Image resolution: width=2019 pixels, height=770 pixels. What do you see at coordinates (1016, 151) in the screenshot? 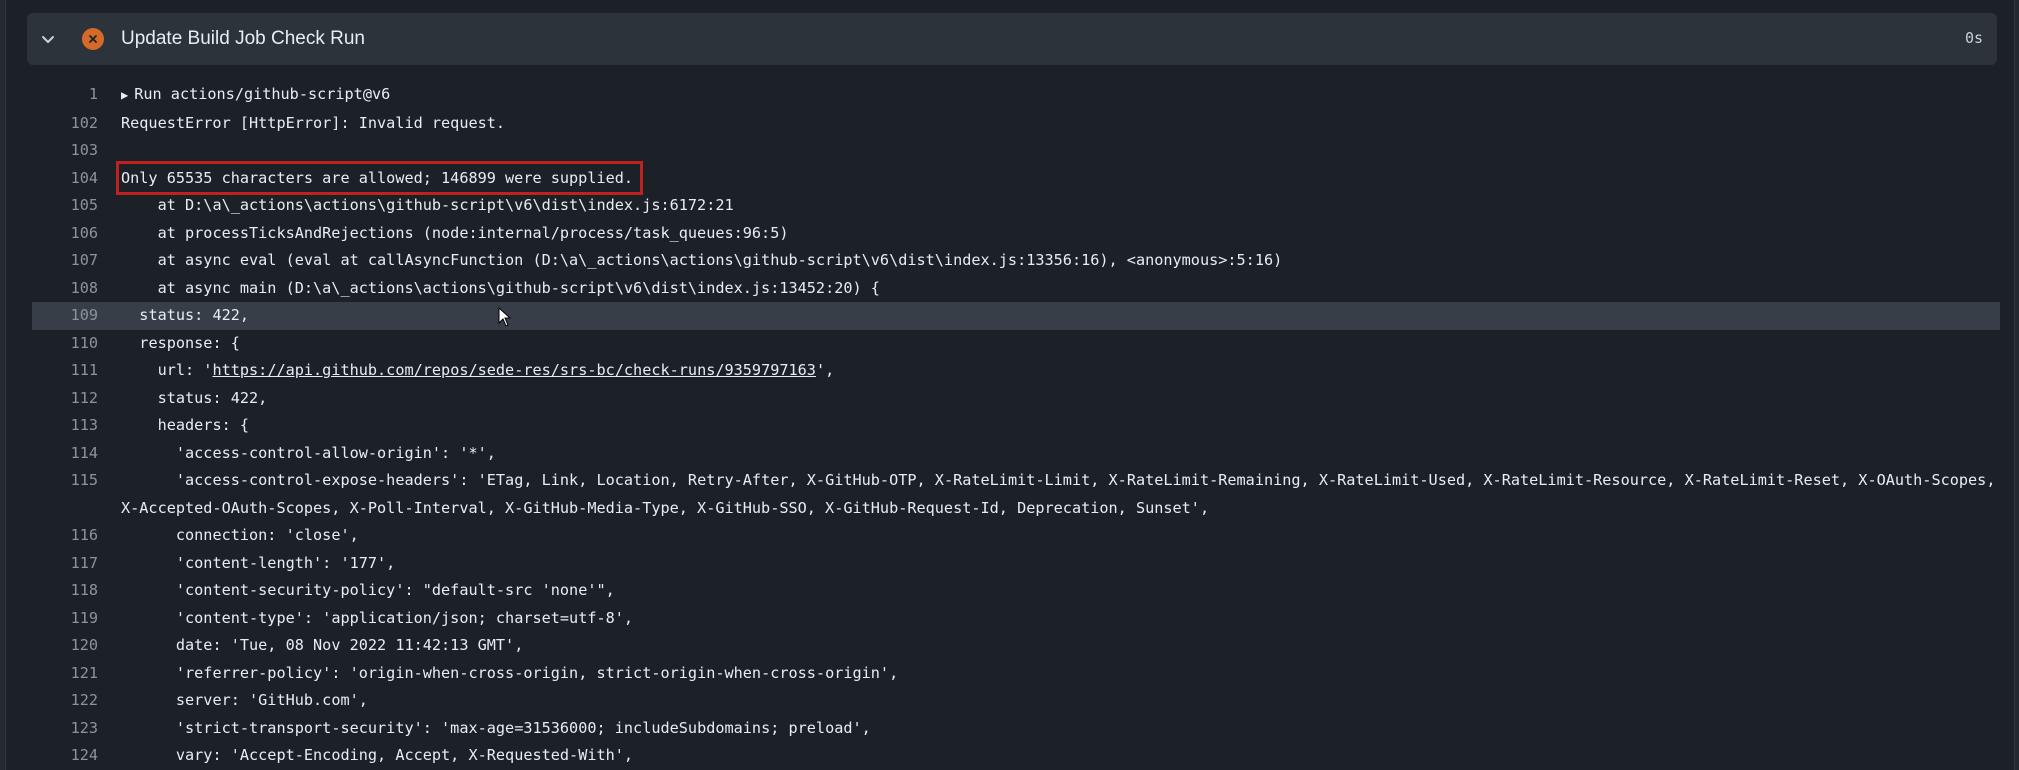
I see `log-line: 103` at bounding box center [1016, 151].